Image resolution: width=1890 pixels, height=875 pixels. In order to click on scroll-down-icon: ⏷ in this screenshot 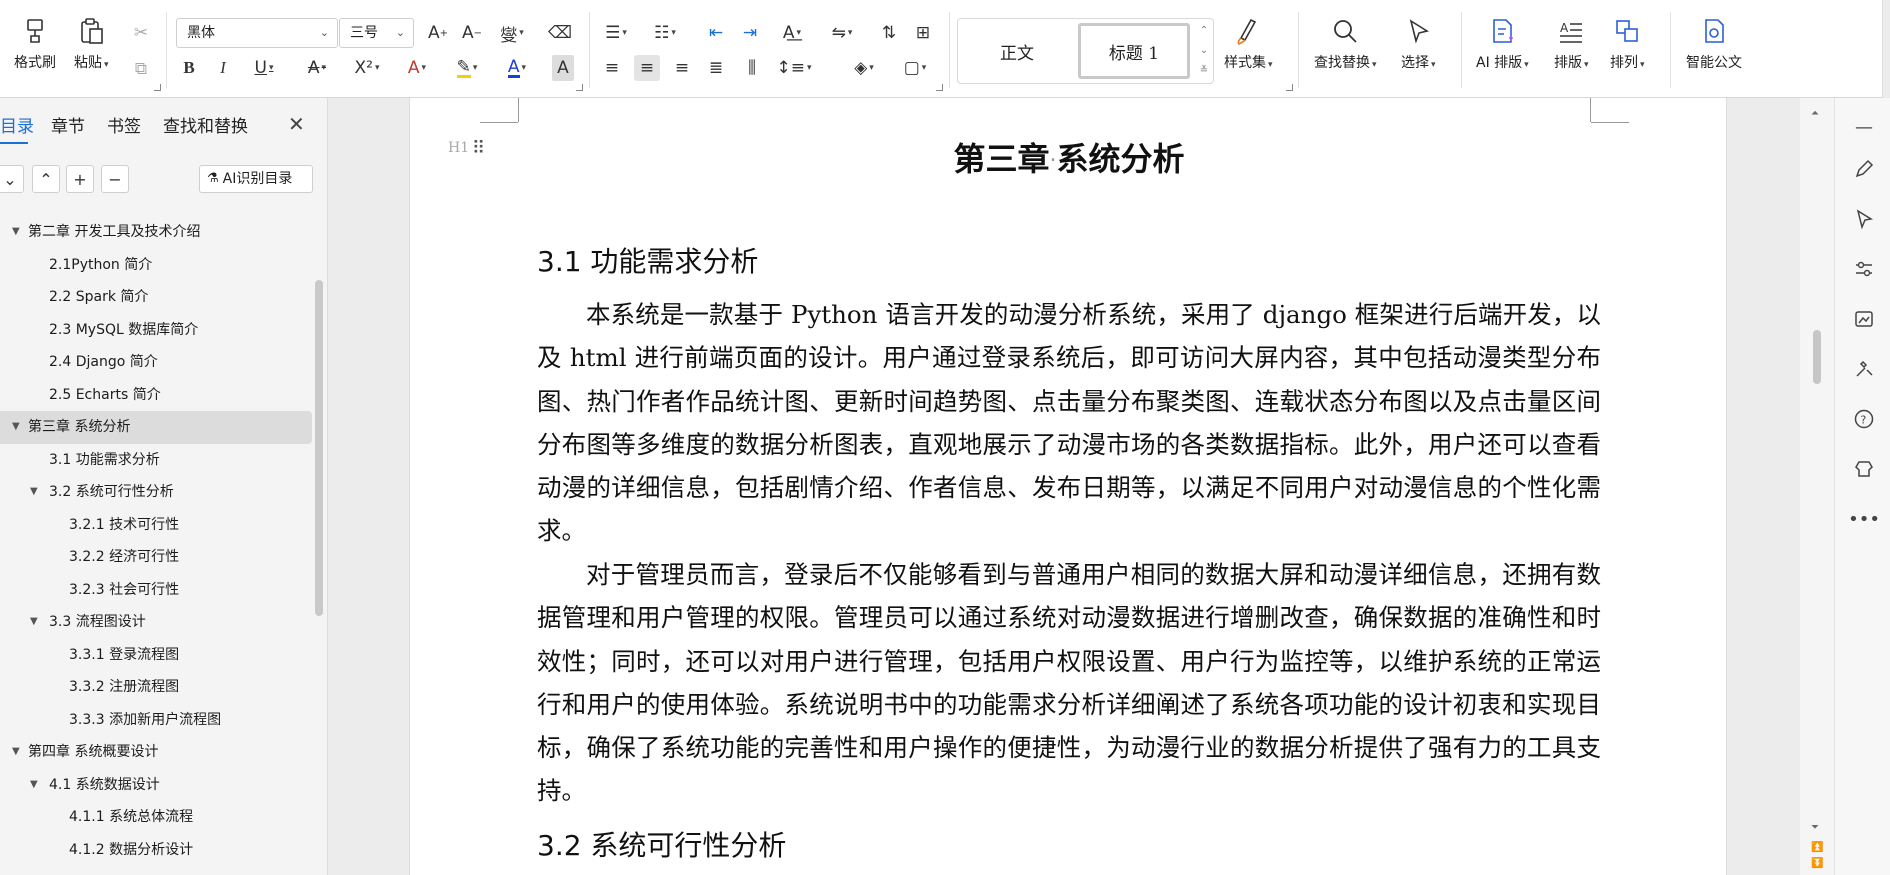, I will do `click(1815, 827)`.